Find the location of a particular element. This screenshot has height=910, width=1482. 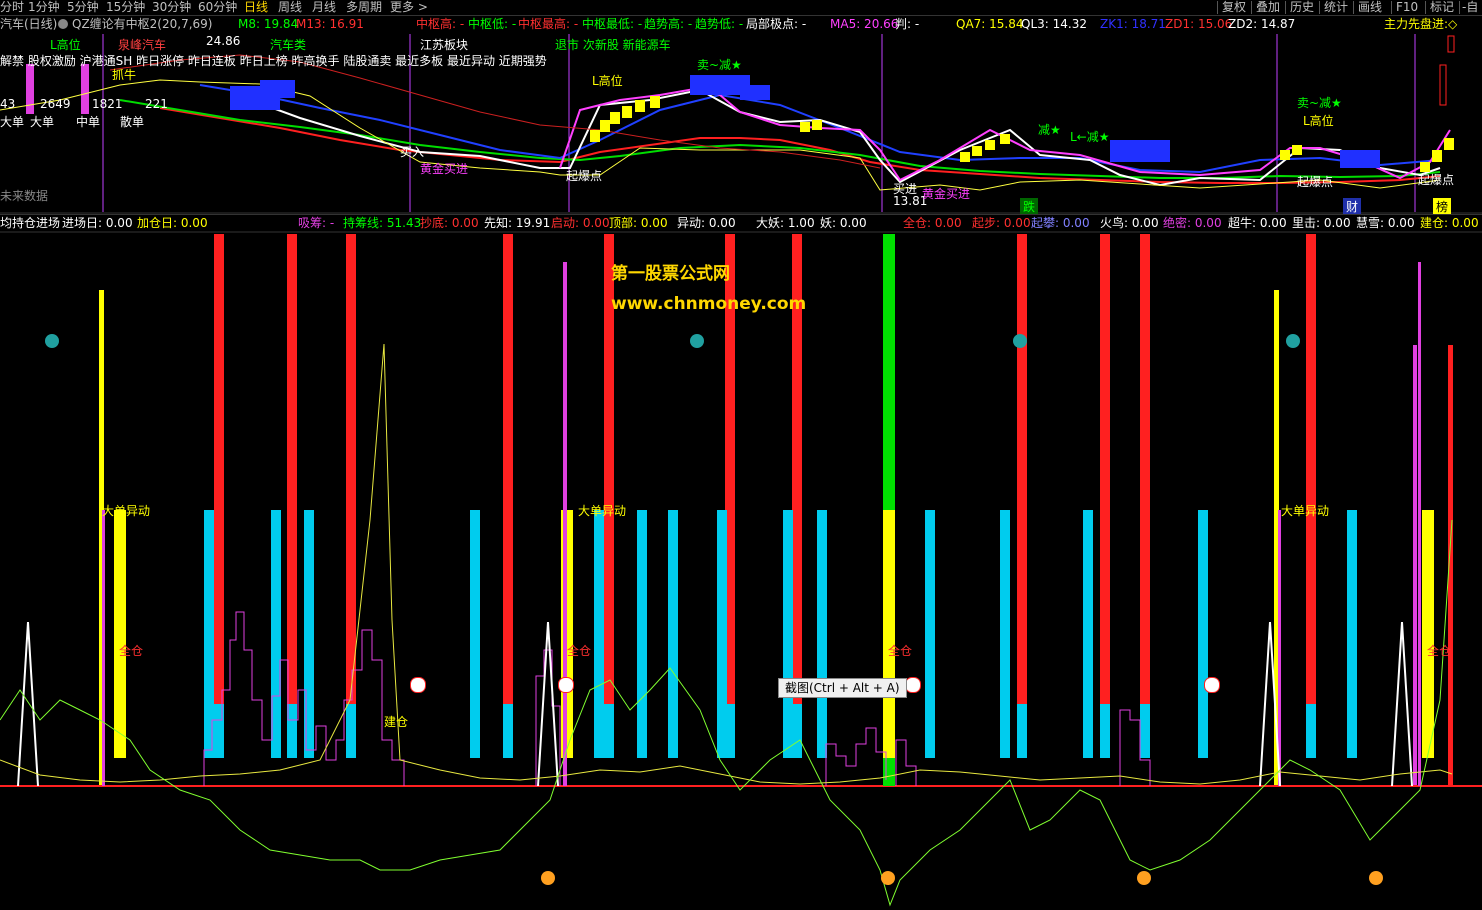

sector-label-2: 汽车类 is located at coordinates (288, 45).